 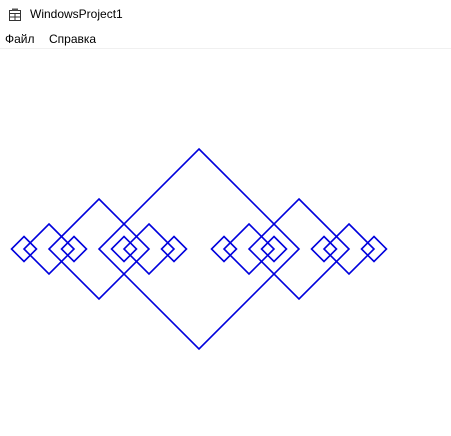 I want to click on app-window-icon, so click(x=15, y=14).